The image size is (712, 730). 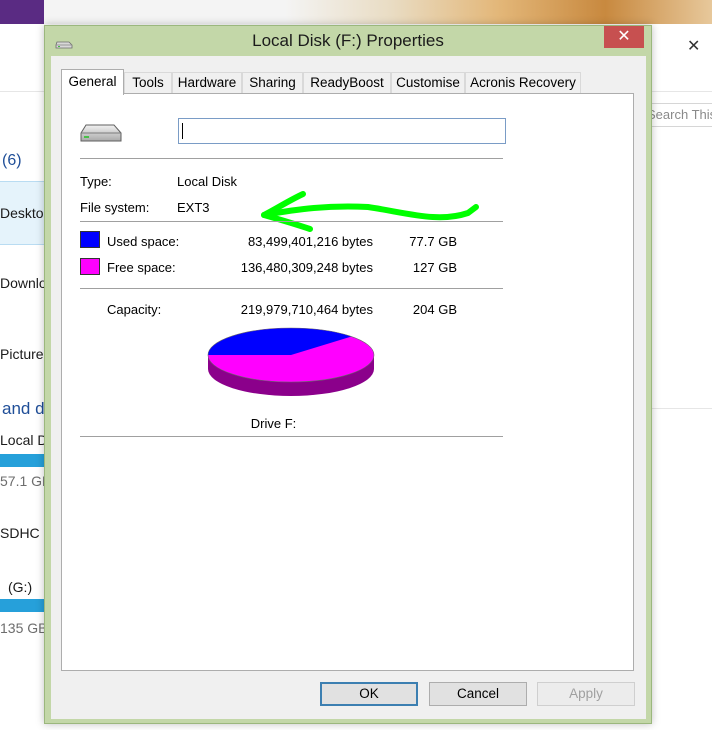 I want to click on free-space-label: Free space:, so click(x=141, y=267).